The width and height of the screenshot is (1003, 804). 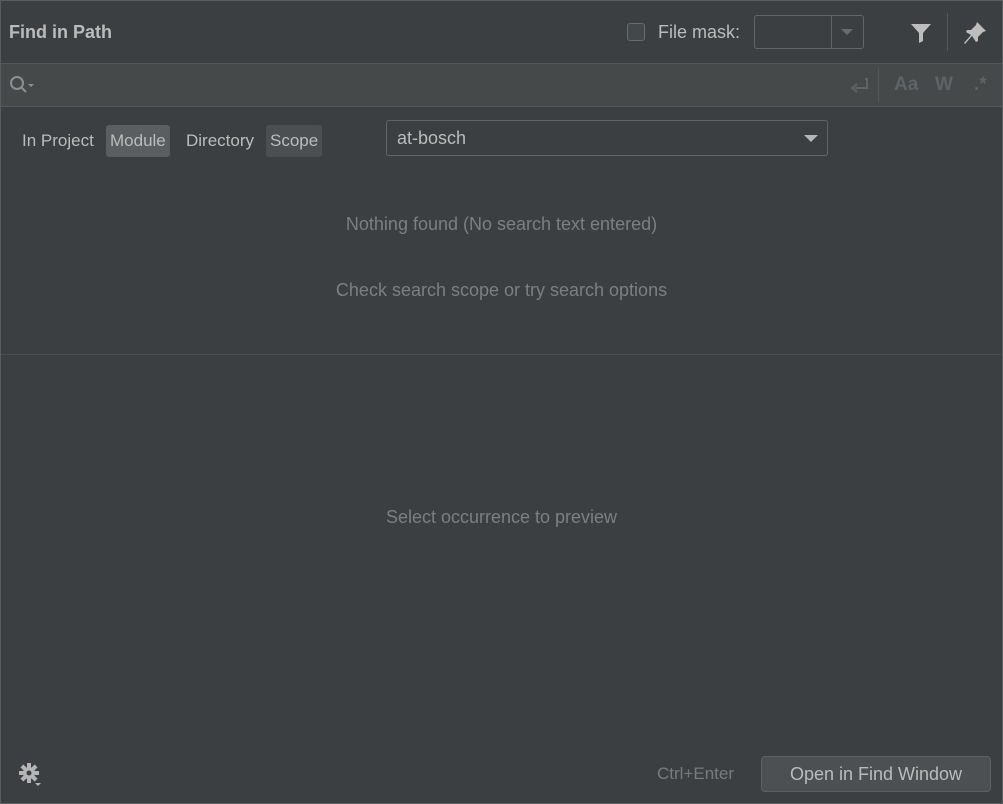 What do you see at coordinates (501, 290) in the screenshot?
I see `search-hint-message: Check search scope or try search options` at bounding box center [501, 290].